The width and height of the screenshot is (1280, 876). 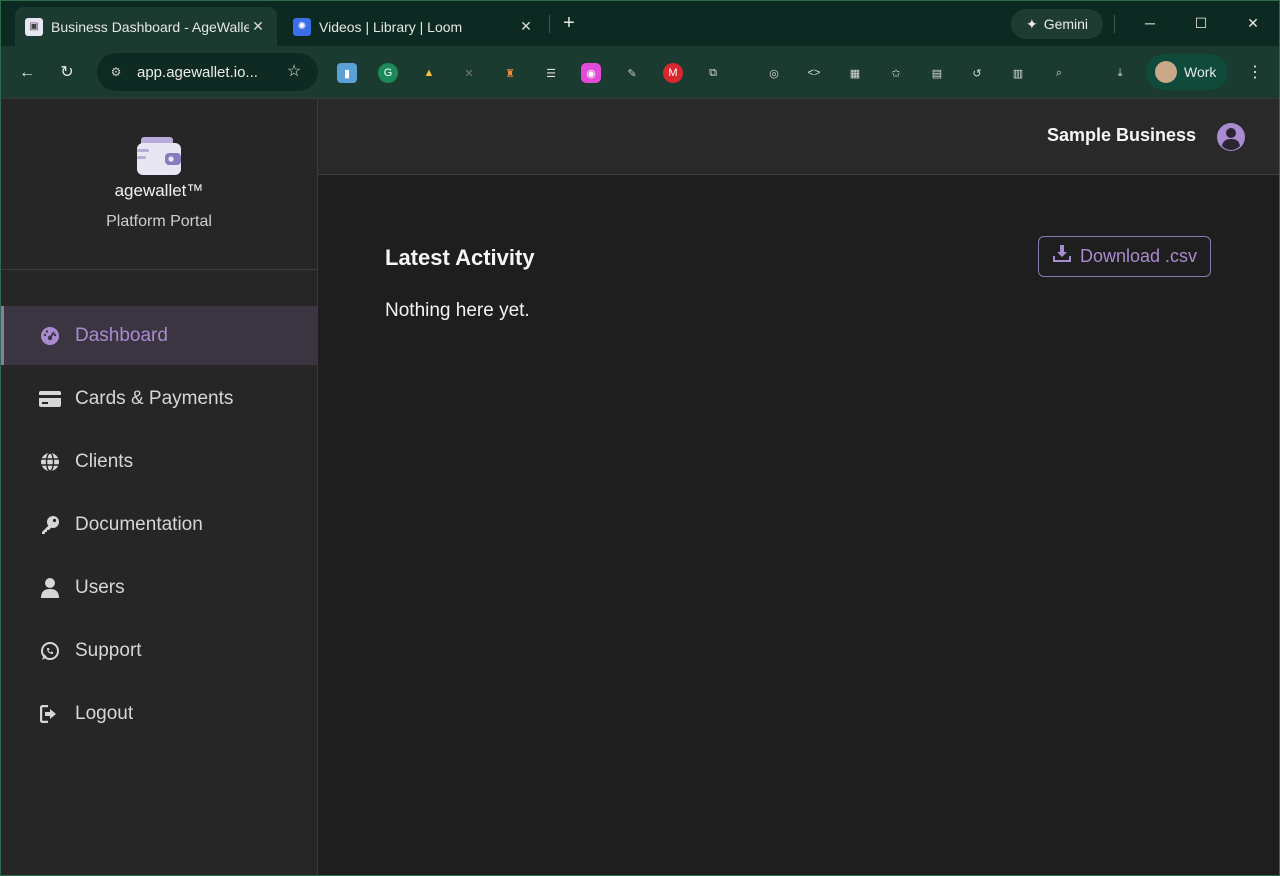 I want to click on reload-icon: ↻, so click(x=67, y=73).